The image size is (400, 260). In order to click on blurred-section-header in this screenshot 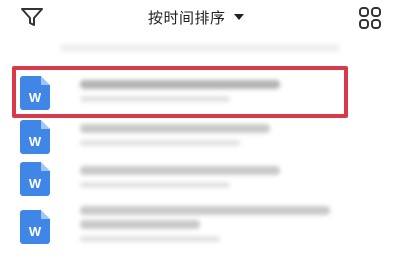, I will do `click(200, 48)`.